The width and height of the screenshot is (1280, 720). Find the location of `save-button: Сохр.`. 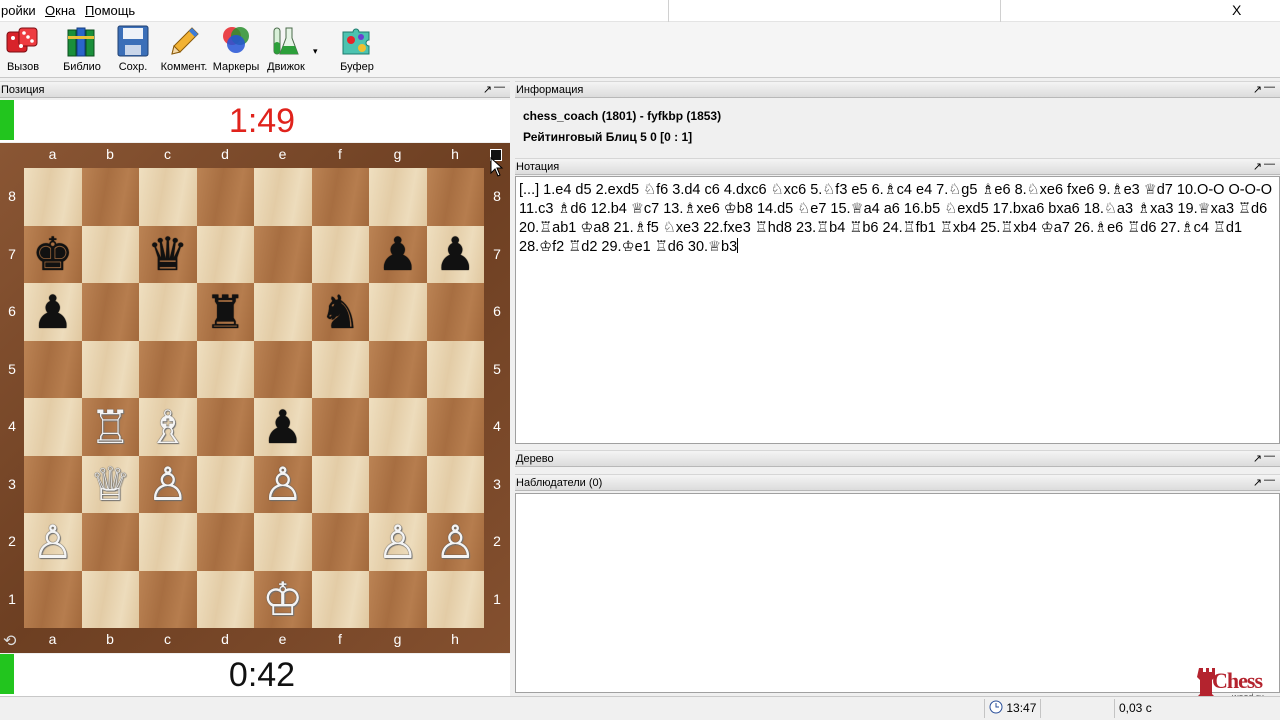

save-button: Сохр. is located at coordinates (133, 50).